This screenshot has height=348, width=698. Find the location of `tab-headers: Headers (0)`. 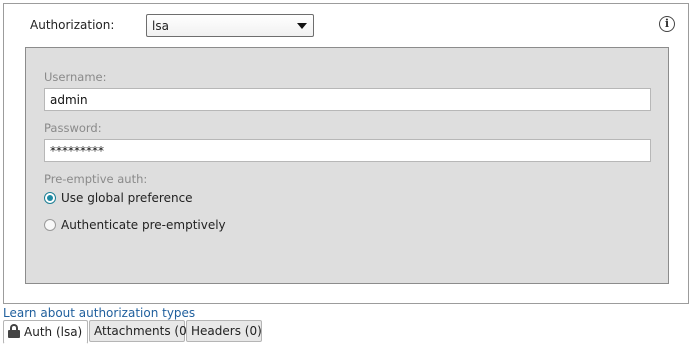

tab-headers: Headers (0) is located at coordinates (224, 331).